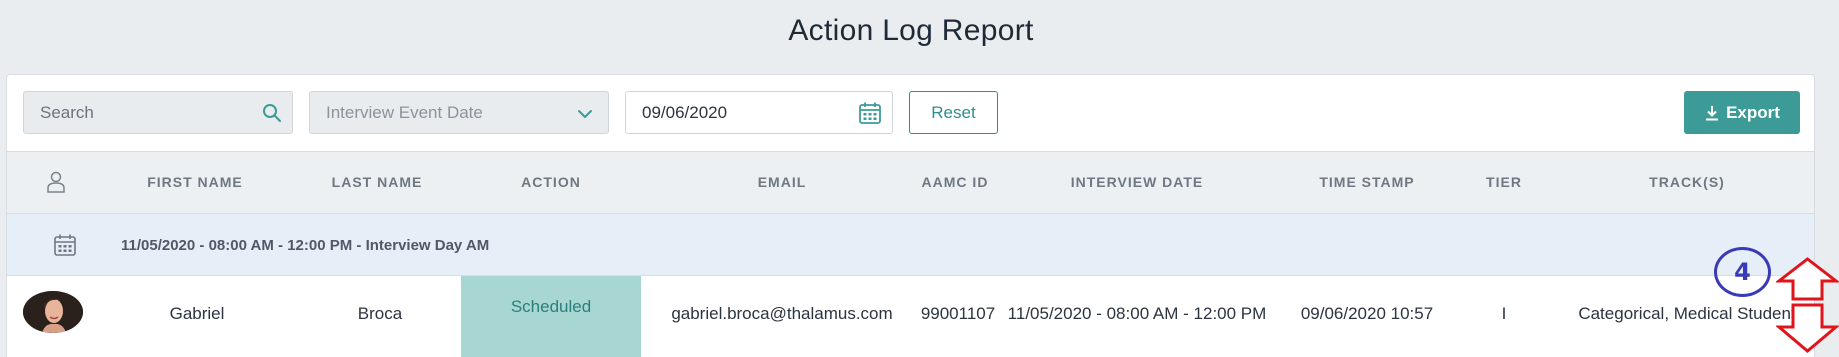  What do you see at coordinates (958, 313) in the screenshot?
I see `cell-aamc-id: 99001107` at bounding box center [958, 313].